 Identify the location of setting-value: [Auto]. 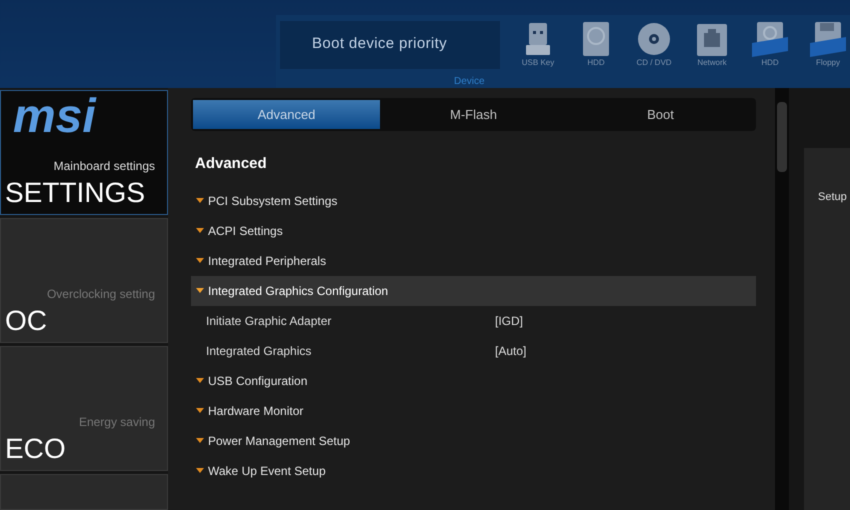
(510, 351).